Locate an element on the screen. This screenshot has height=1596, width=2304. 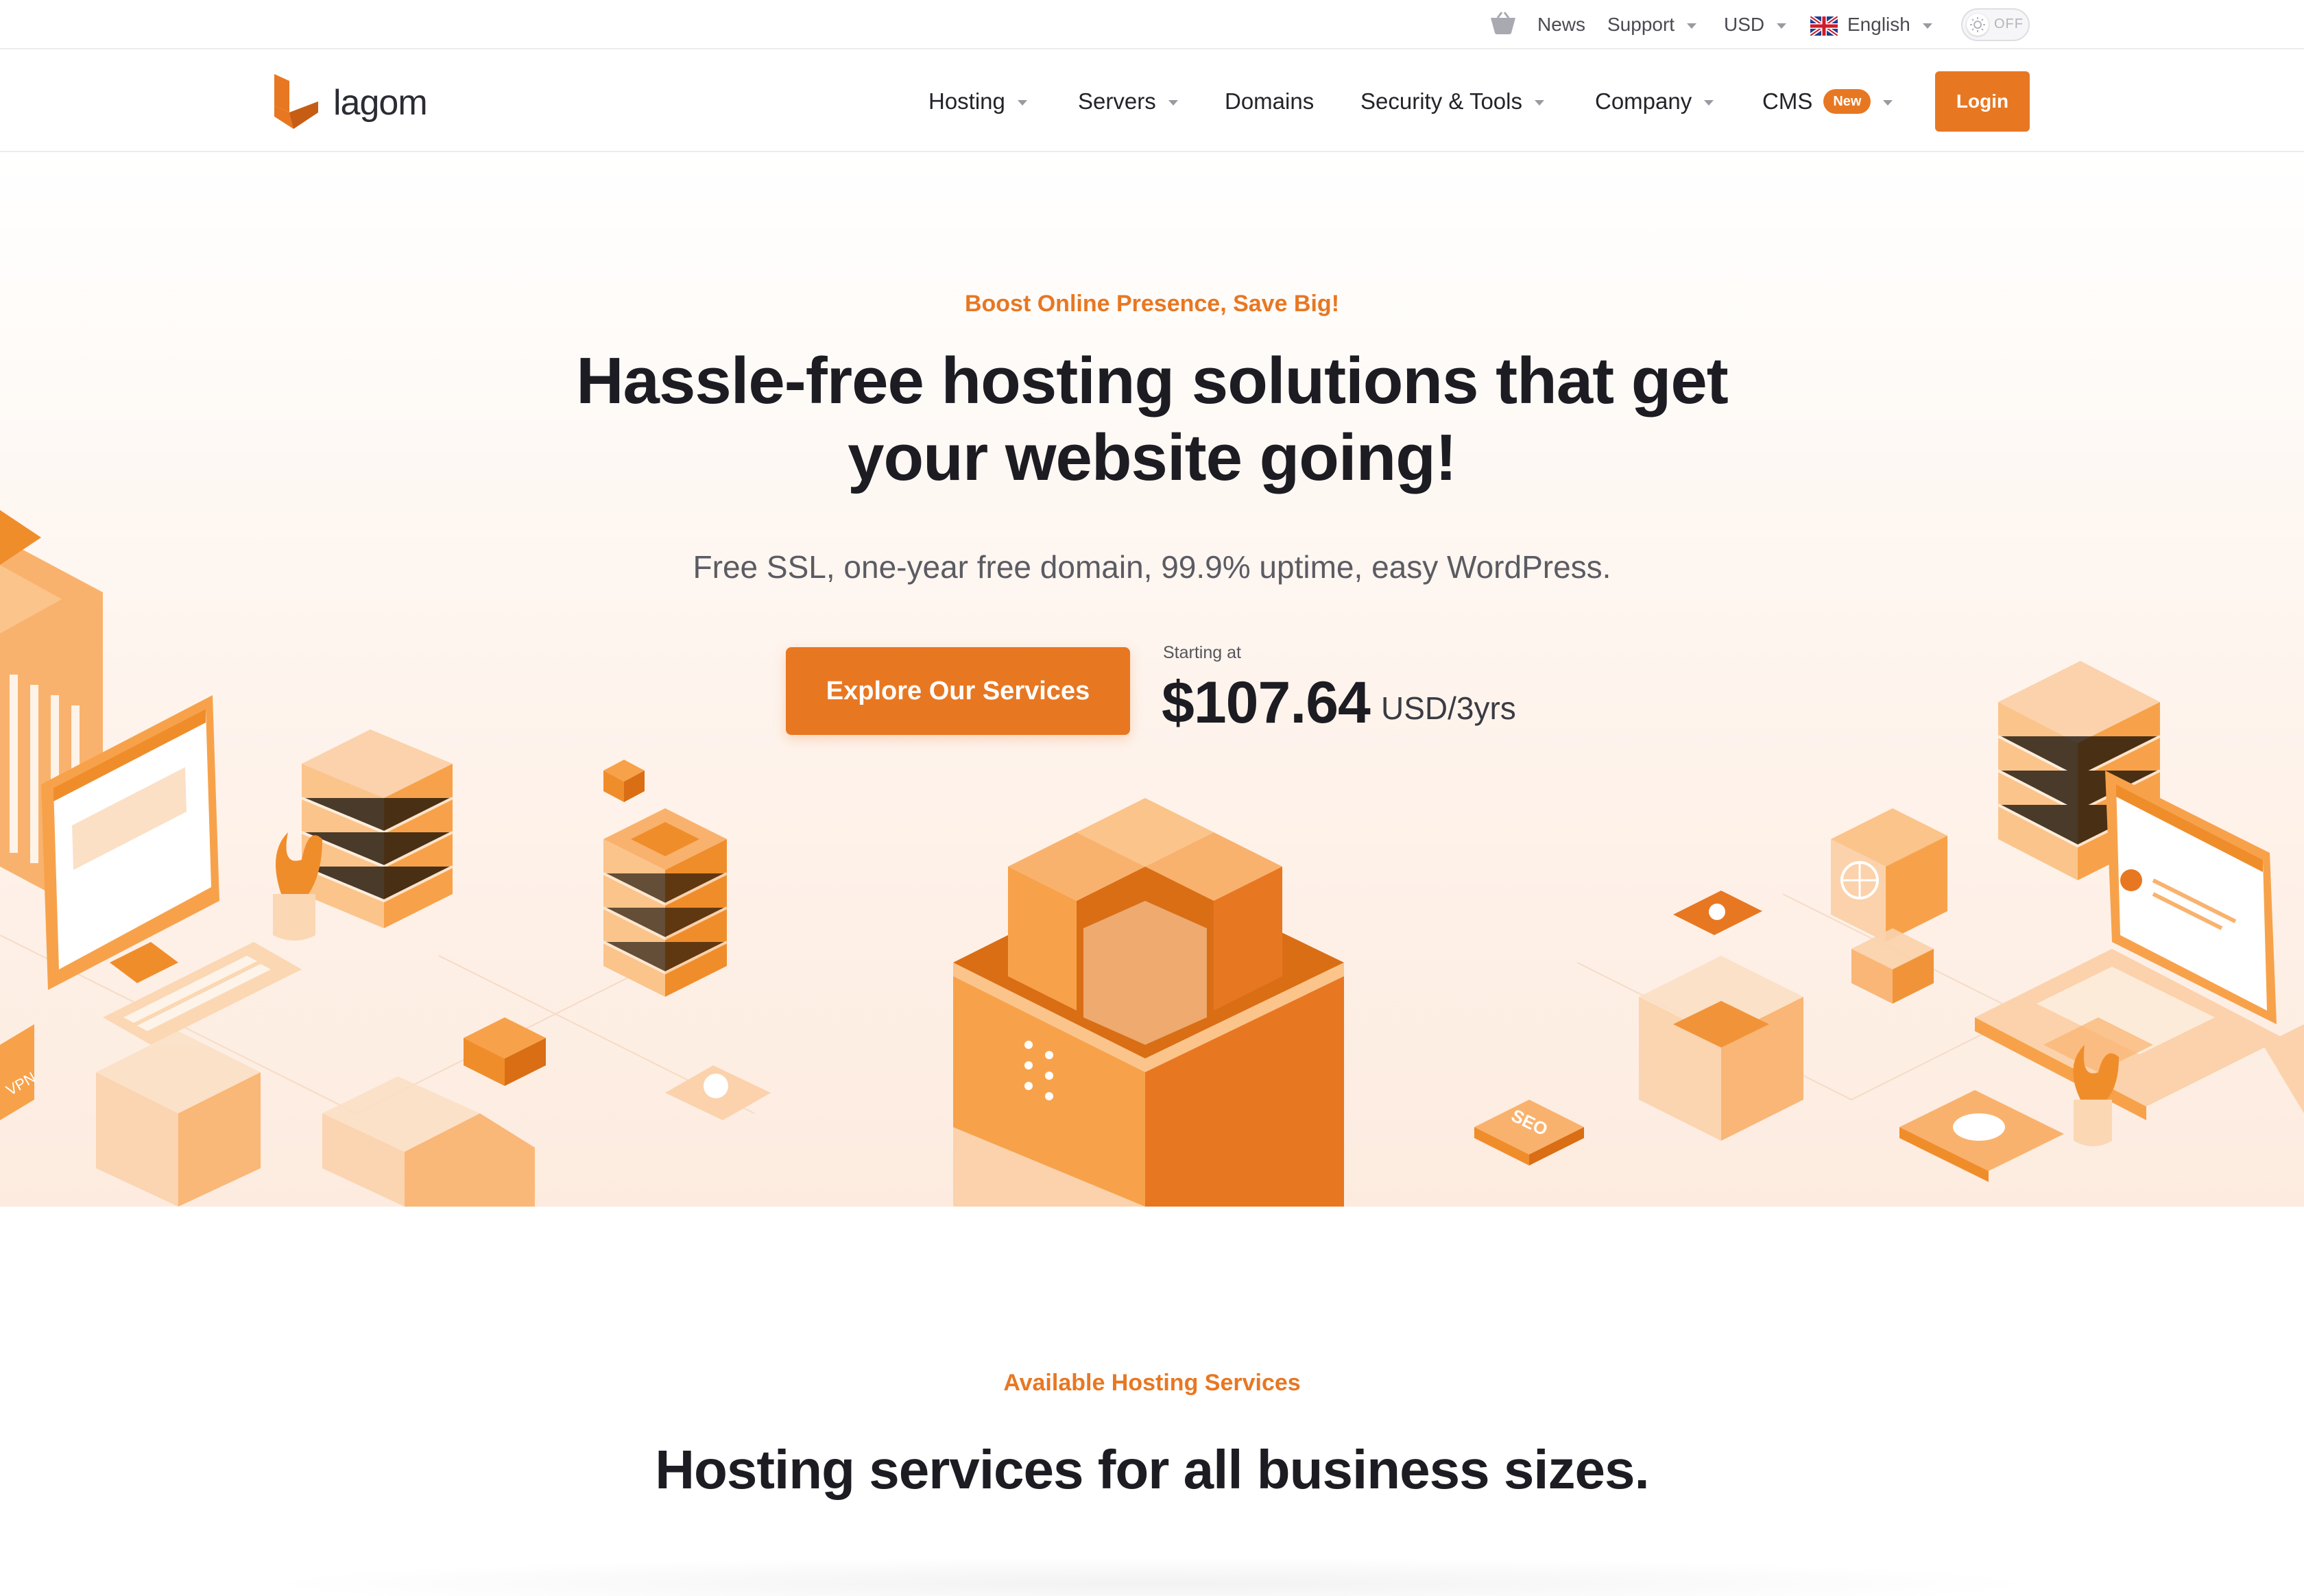
price-unit: USD/3yrs is located at coordinates (1448, 708).